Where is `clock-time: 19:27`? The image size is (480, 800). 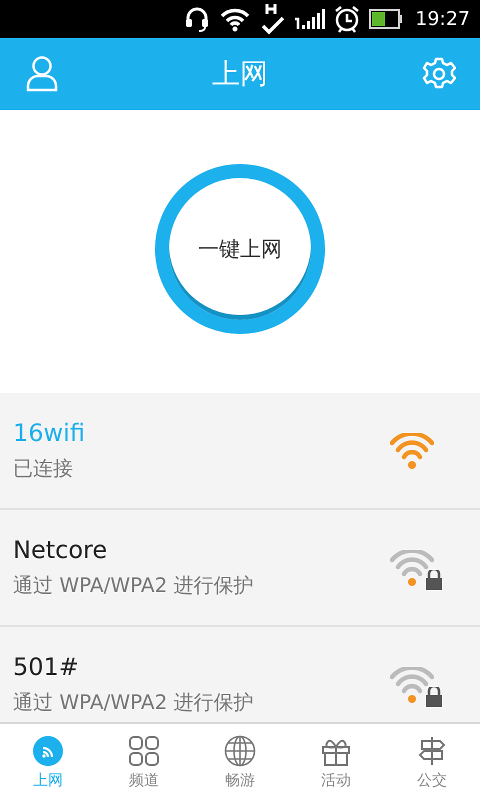
clock-time: 19:27 is located at coordinates (442, 19).